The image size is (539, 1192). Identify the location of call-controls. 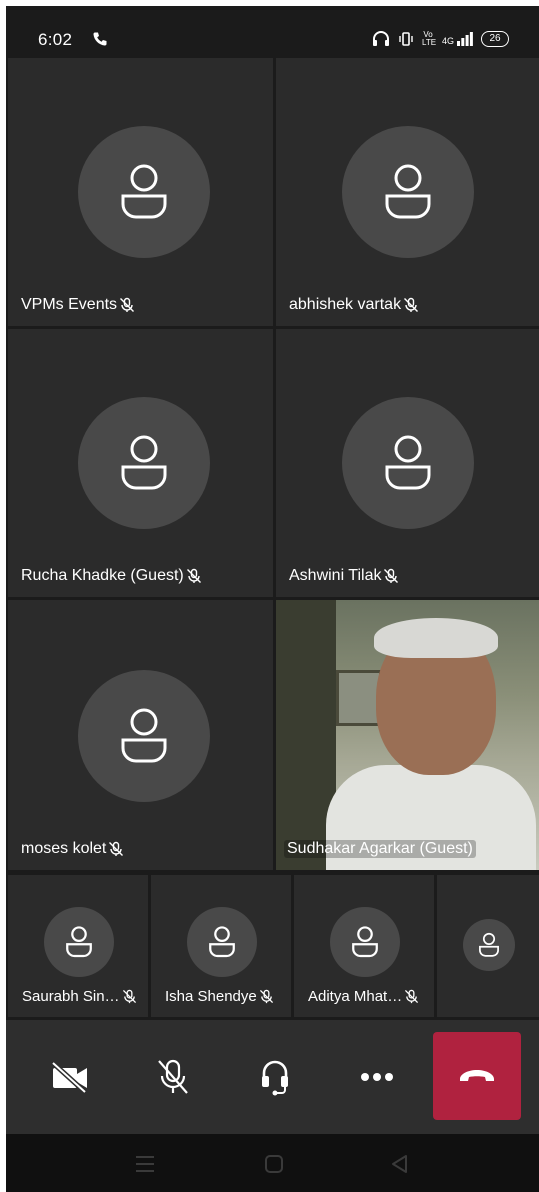
(272, 1077).